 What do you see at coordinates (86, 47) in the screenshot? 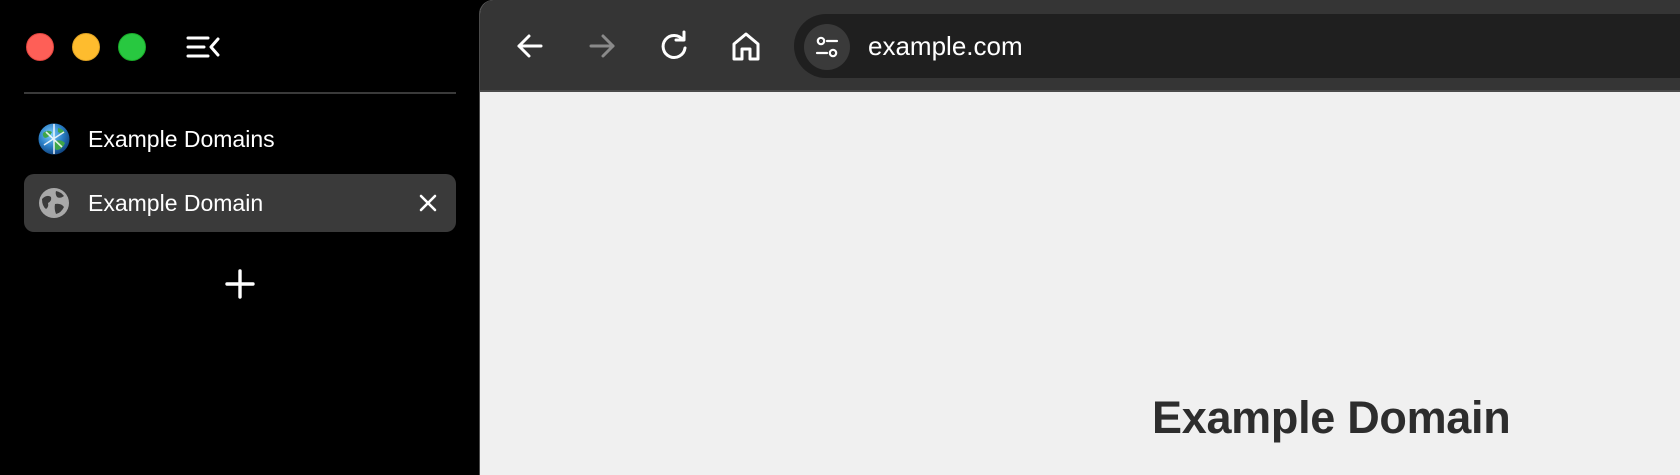
I see `window-minimize-button` at bounding box center [86, 47].